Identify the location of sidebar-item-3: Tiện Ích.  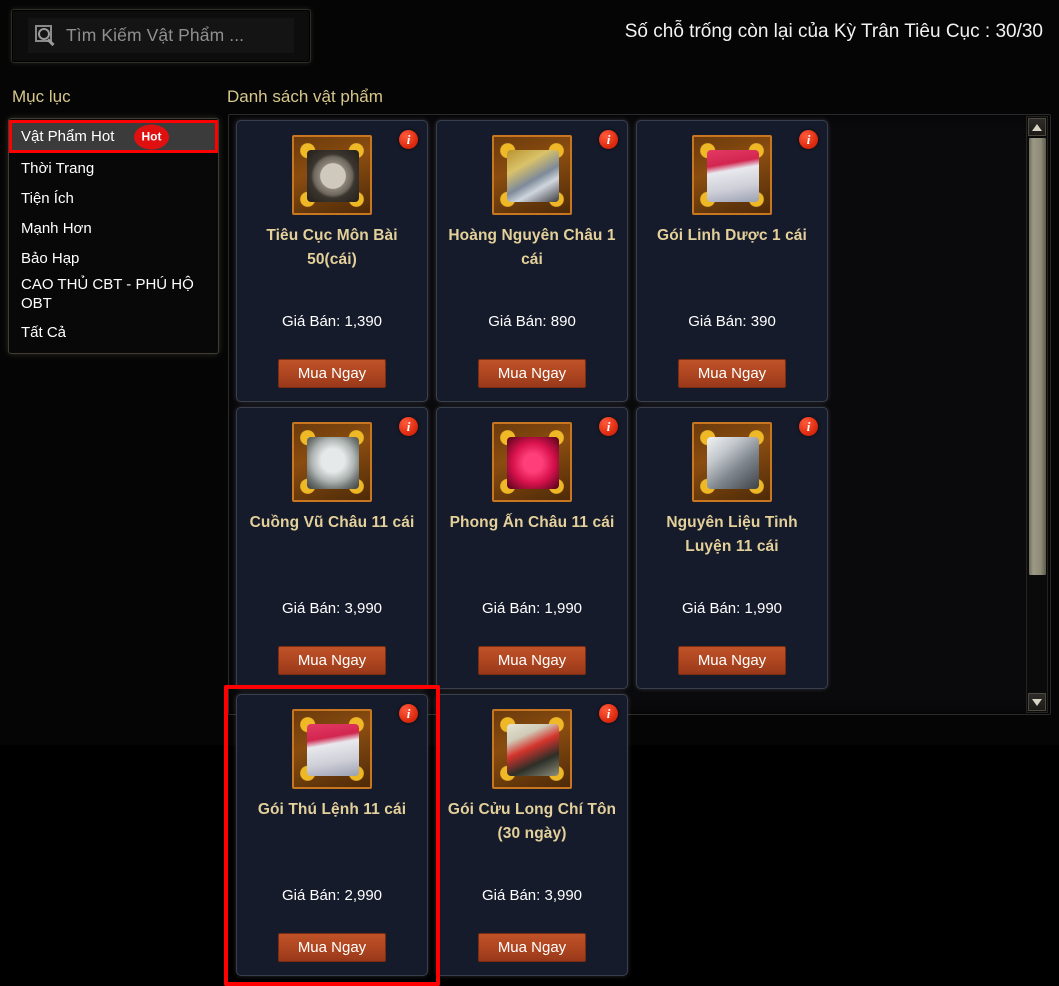
(113, 198).